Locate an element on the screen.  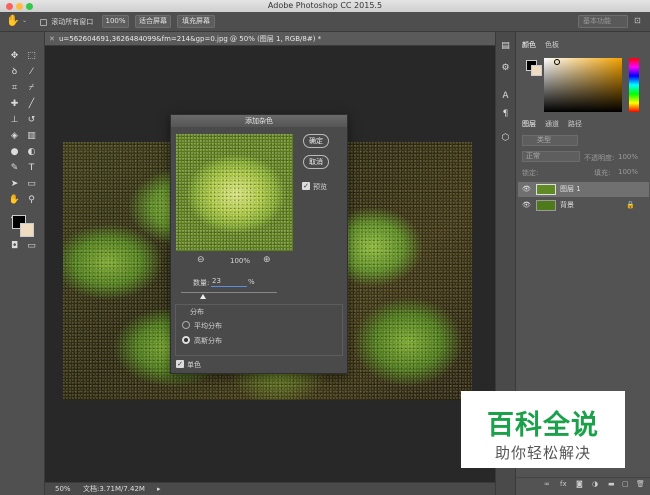
move-tool-icon: ✥ is located at coordinates (14, 56).